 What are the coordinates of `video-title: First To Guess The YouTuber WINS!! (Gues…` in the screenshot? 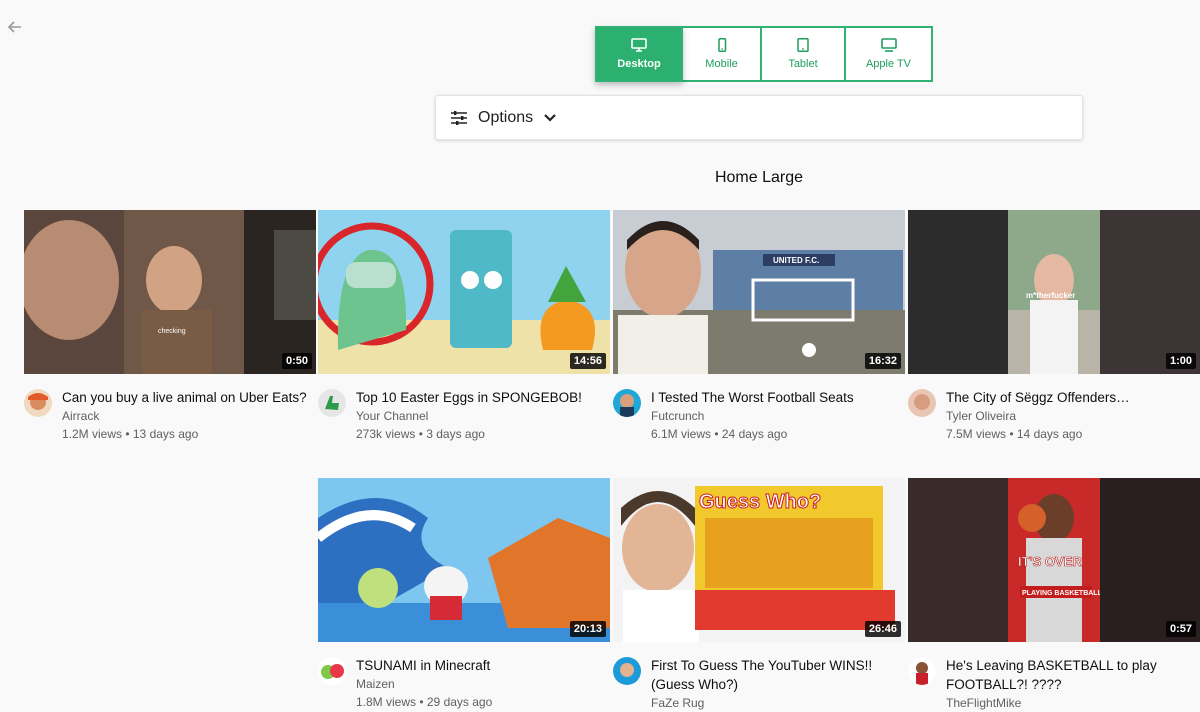 It's located at (778, 675).